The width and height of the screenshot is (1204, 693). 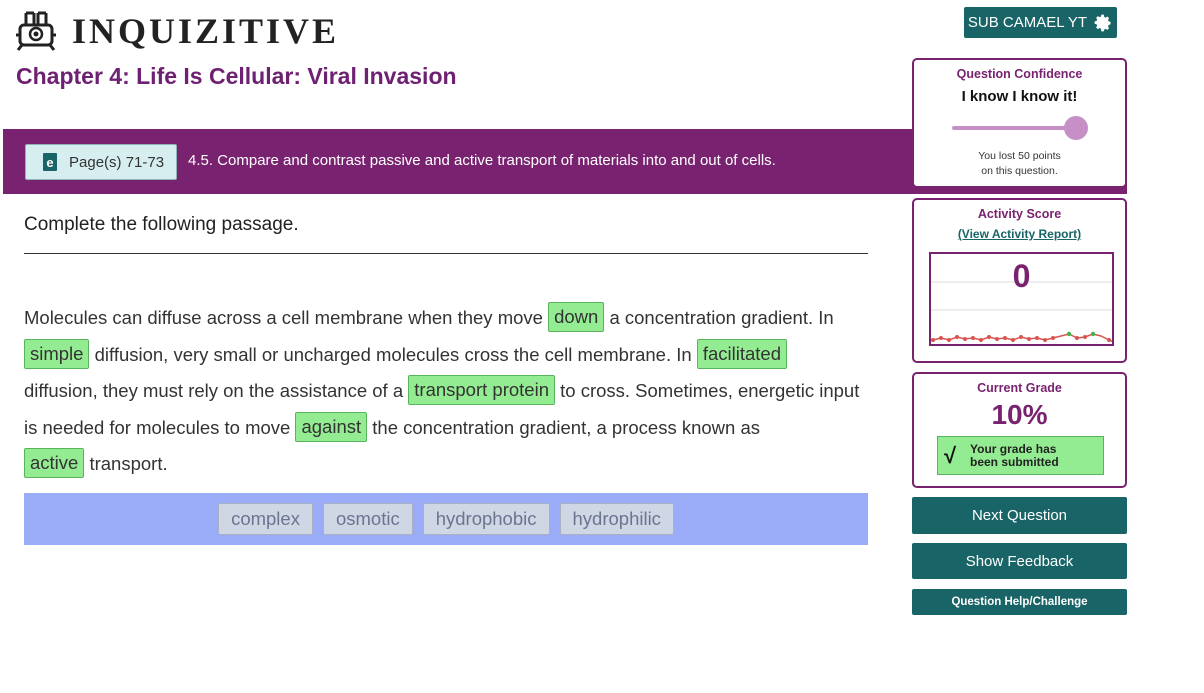 I want to click on answer-blank-5: against, so click(x=331, y=426).